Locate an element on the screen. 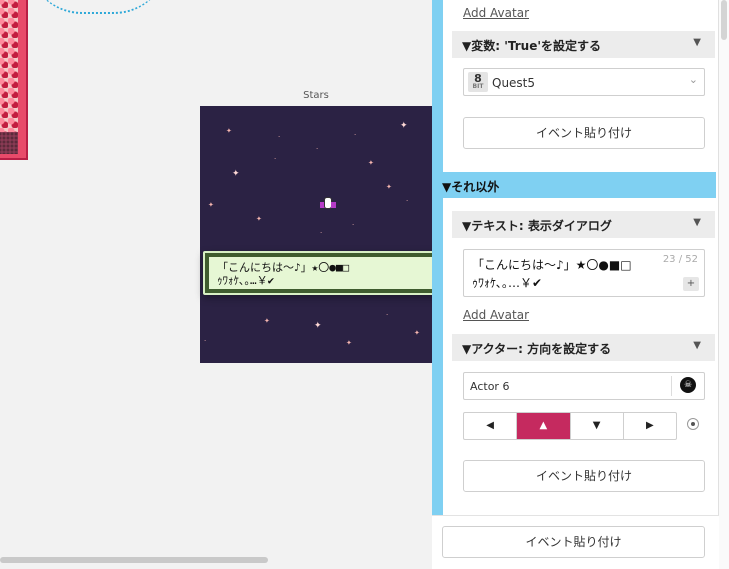  horizontal-scrollbar is located at coordinates (134, 560).